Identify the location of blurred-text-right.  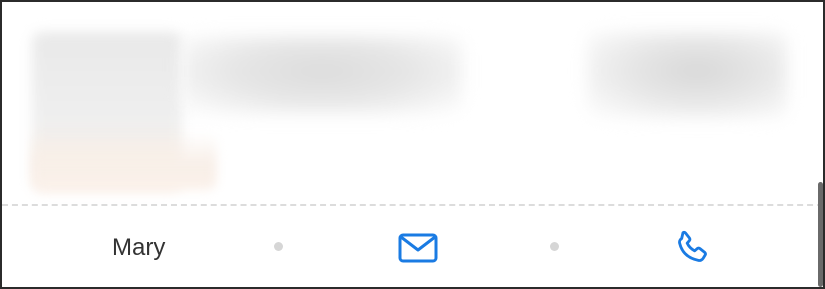
(687, 75).